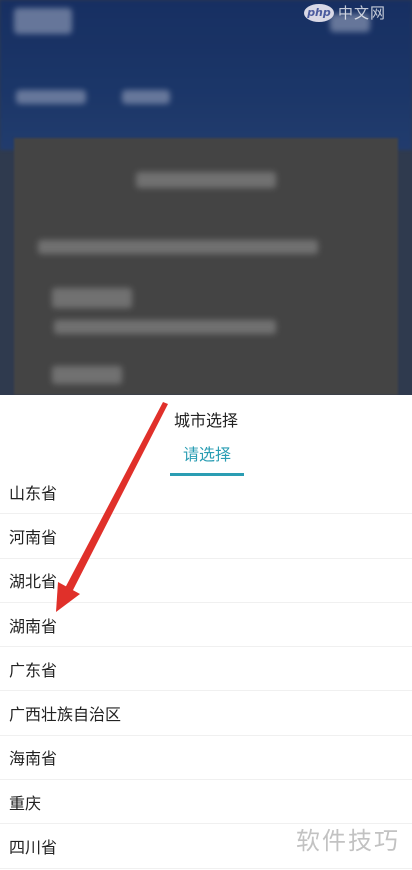  What do you see at coordinates (348, 841) in the screenshot?
I see `watermark-bottom: 软件技巧` at bounding box center [348, 841].